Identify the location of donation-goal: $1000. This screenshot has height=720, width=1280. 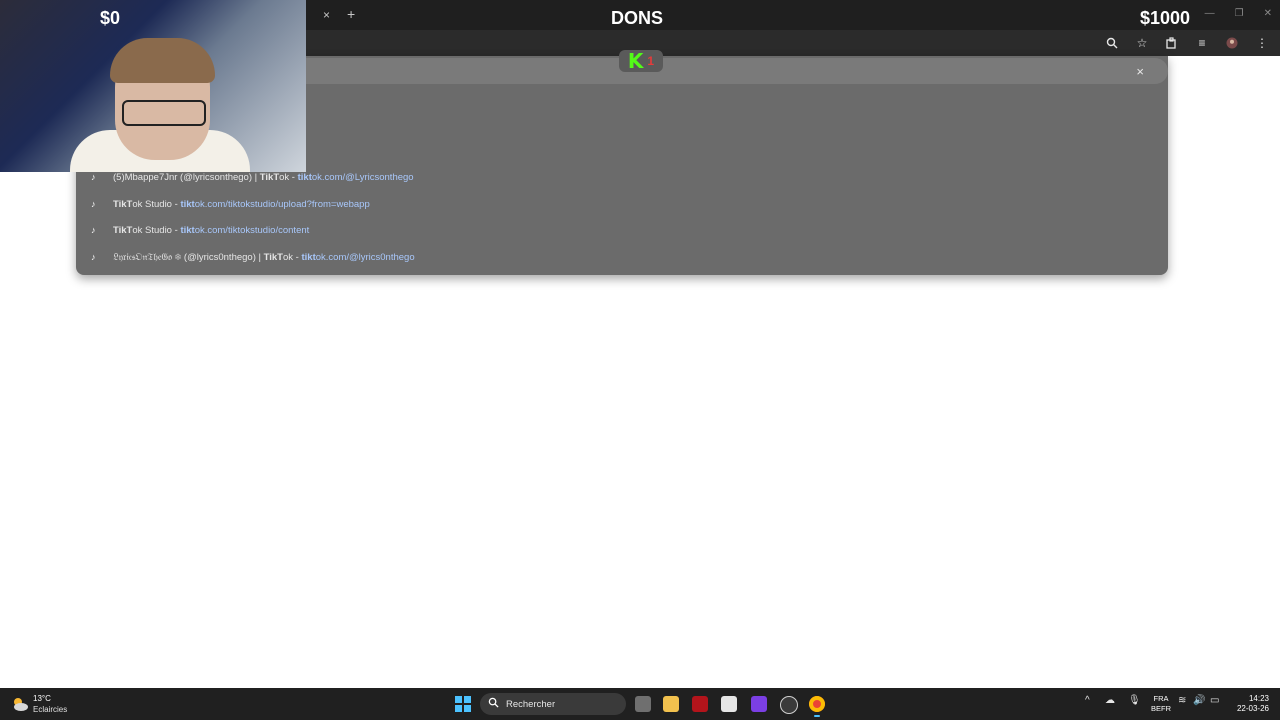
(1164, 18).